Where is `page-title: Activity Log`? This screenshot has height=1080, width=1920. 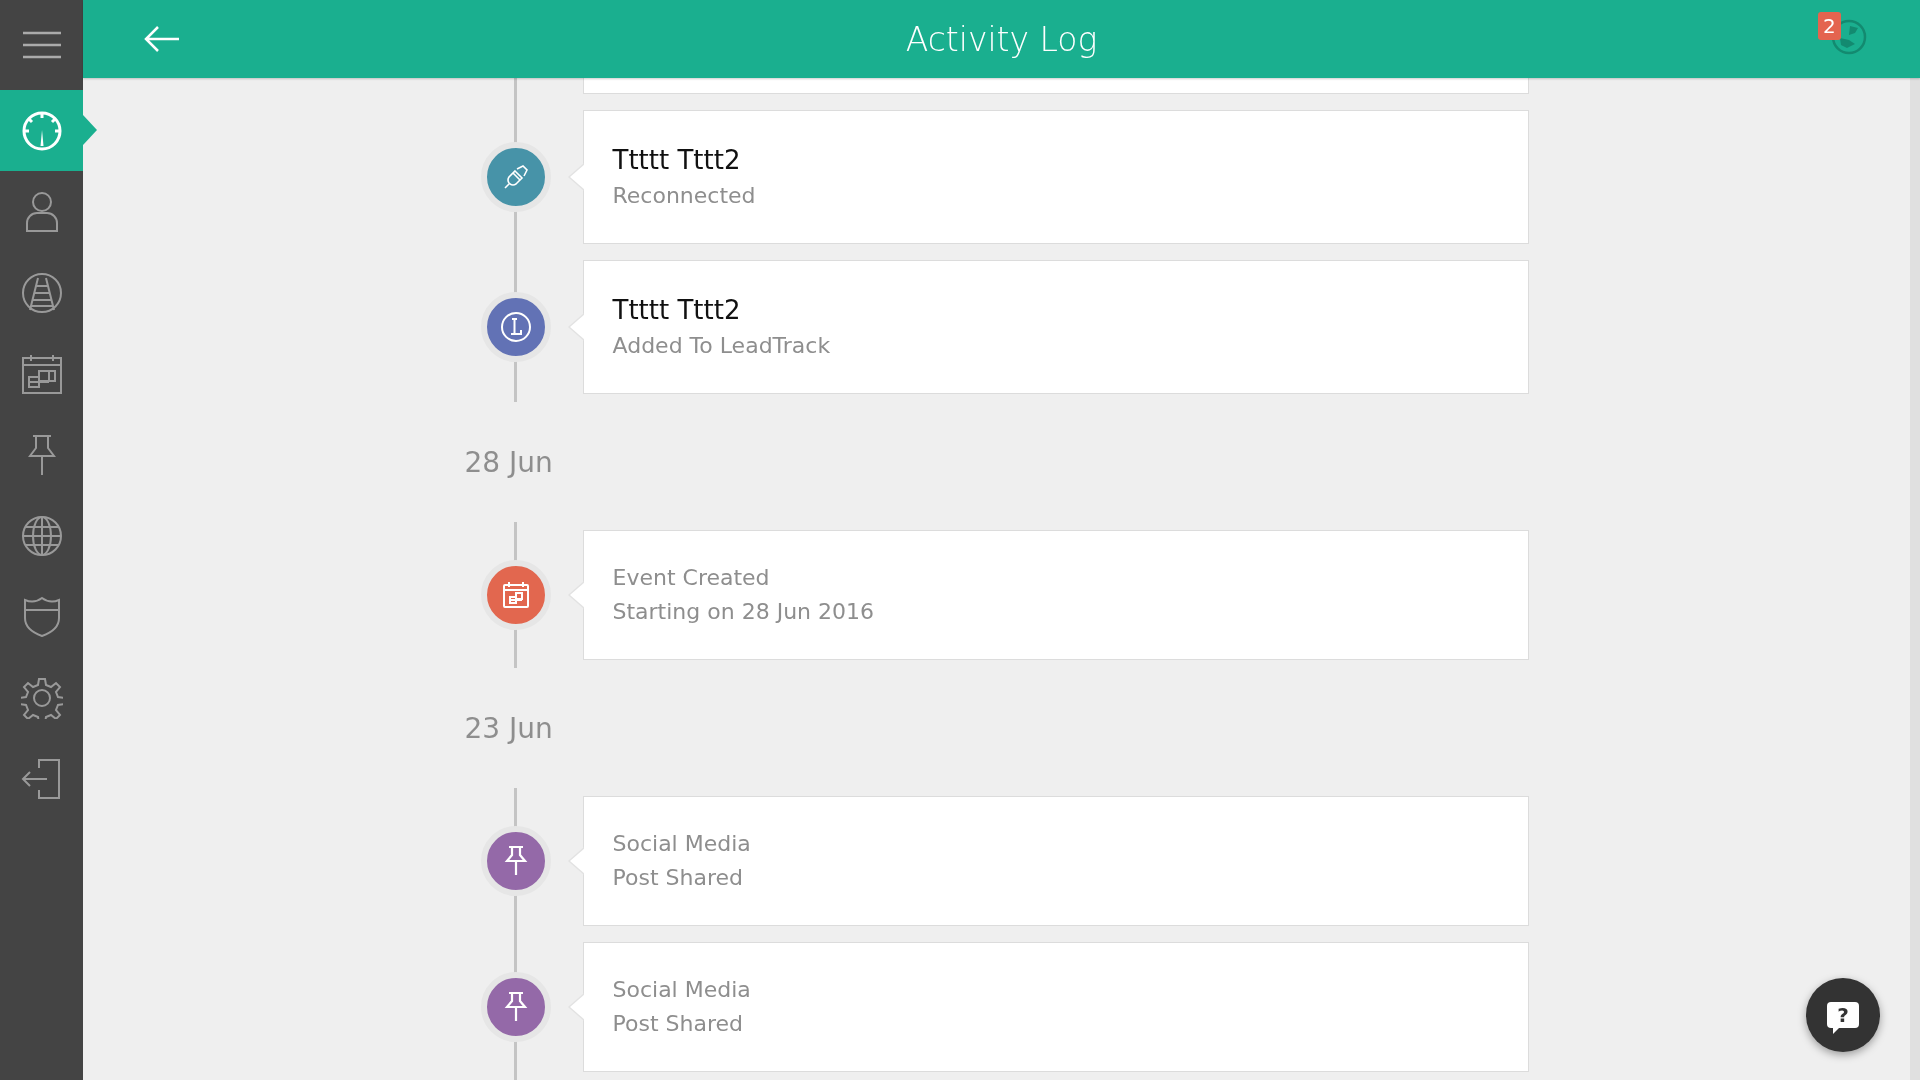 page-title: Activity Log is located at coordinates (1001, 39).